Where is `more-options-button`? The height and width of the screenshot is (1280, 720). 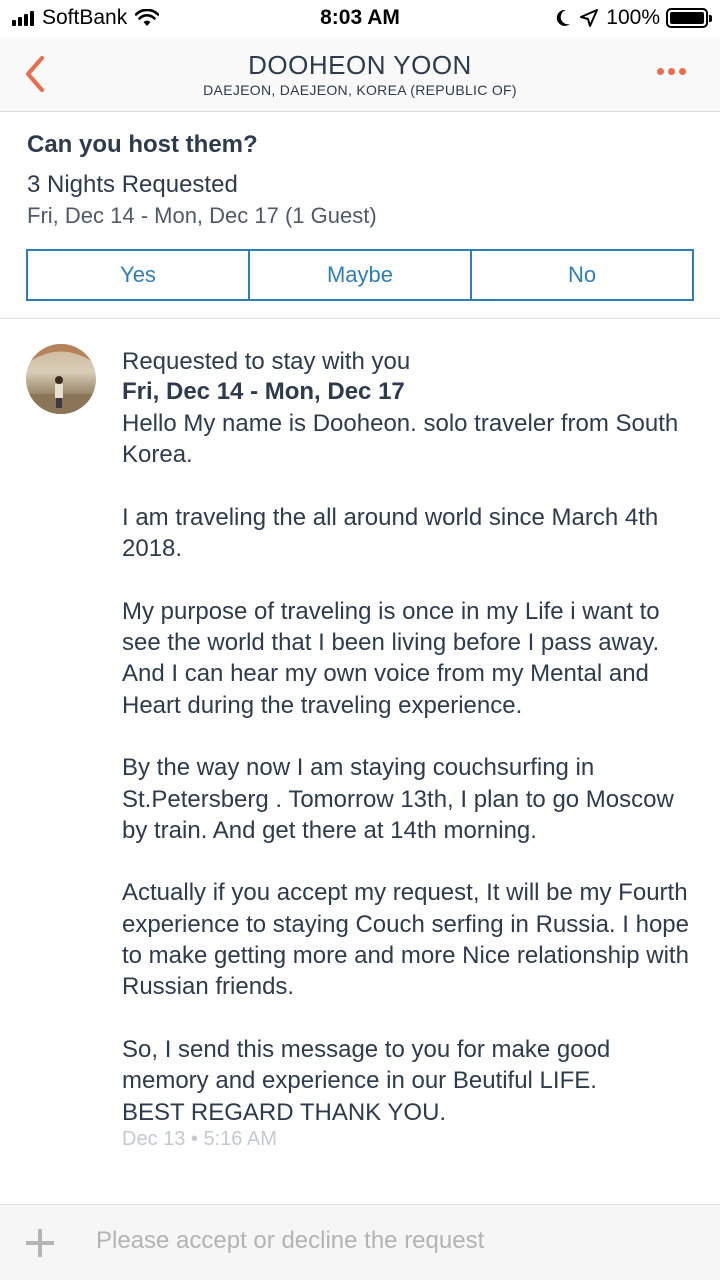
more-options-button is located at coordinates (669, 71).